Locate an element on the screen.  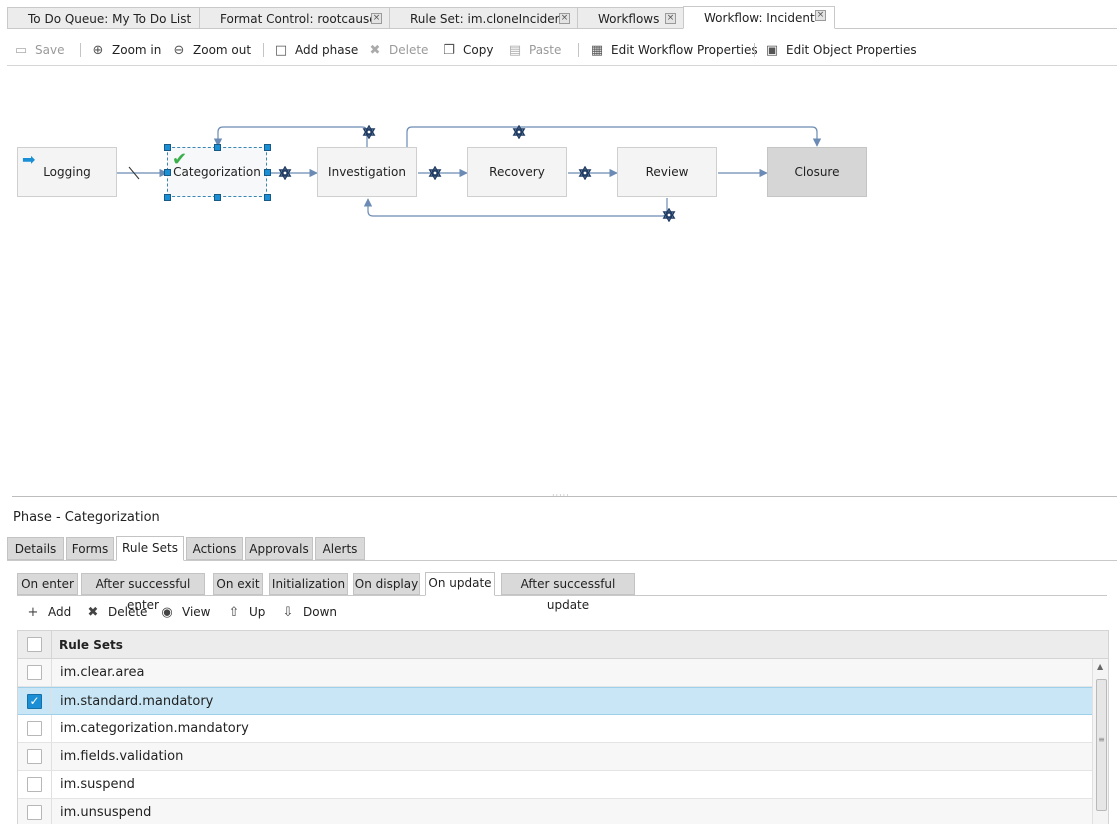
rule-set-name: im.clear.area is located at coordinates (102, 672).